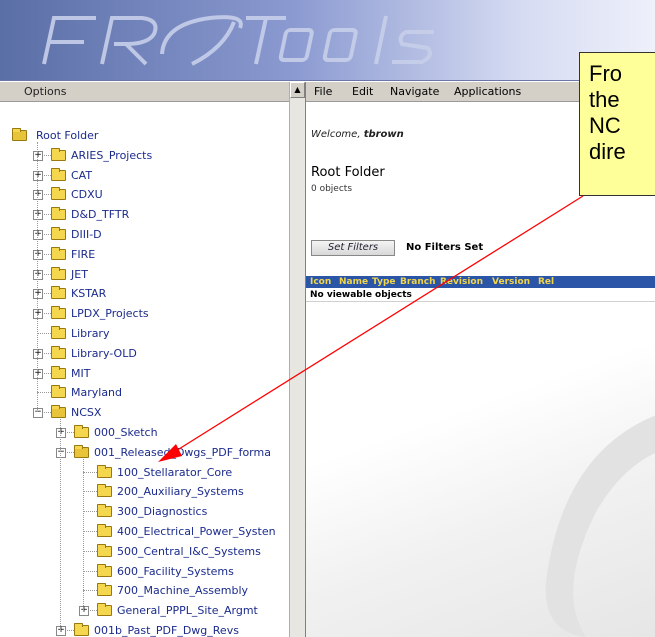 The width and height of the screenshot is (655, 637). What do you see at coordinates (189, 551) in the screenshot?
I see `tree-item-label: 500_Central_I&C_Systems` at bounding box center [189, 551].